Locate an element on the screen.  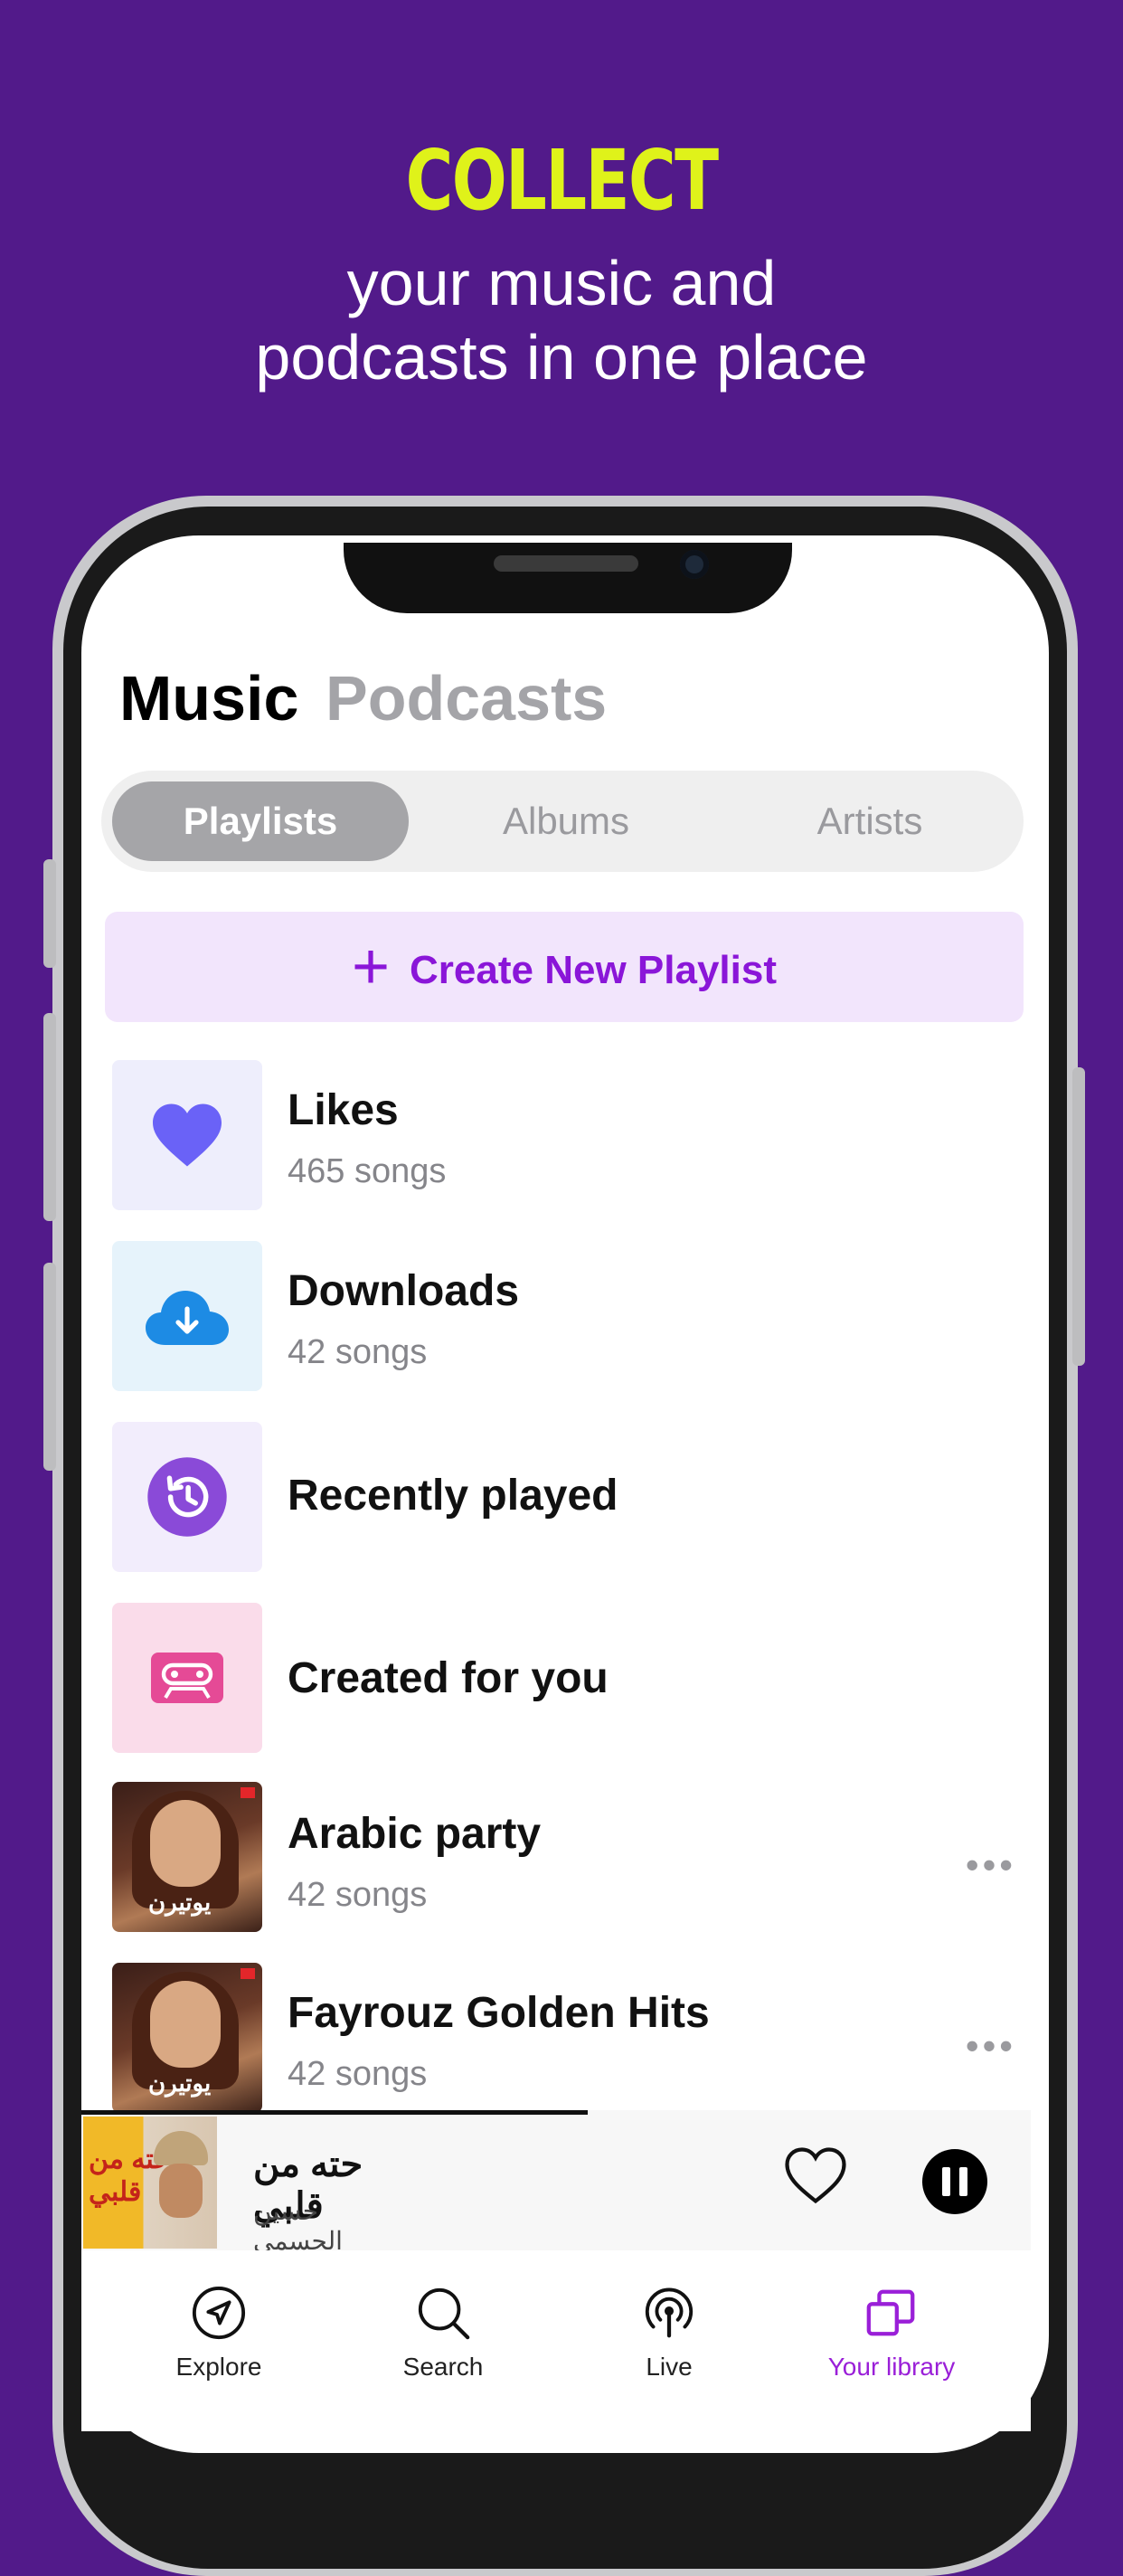
cloud-download-icon is located at coordinates (187, 1318).